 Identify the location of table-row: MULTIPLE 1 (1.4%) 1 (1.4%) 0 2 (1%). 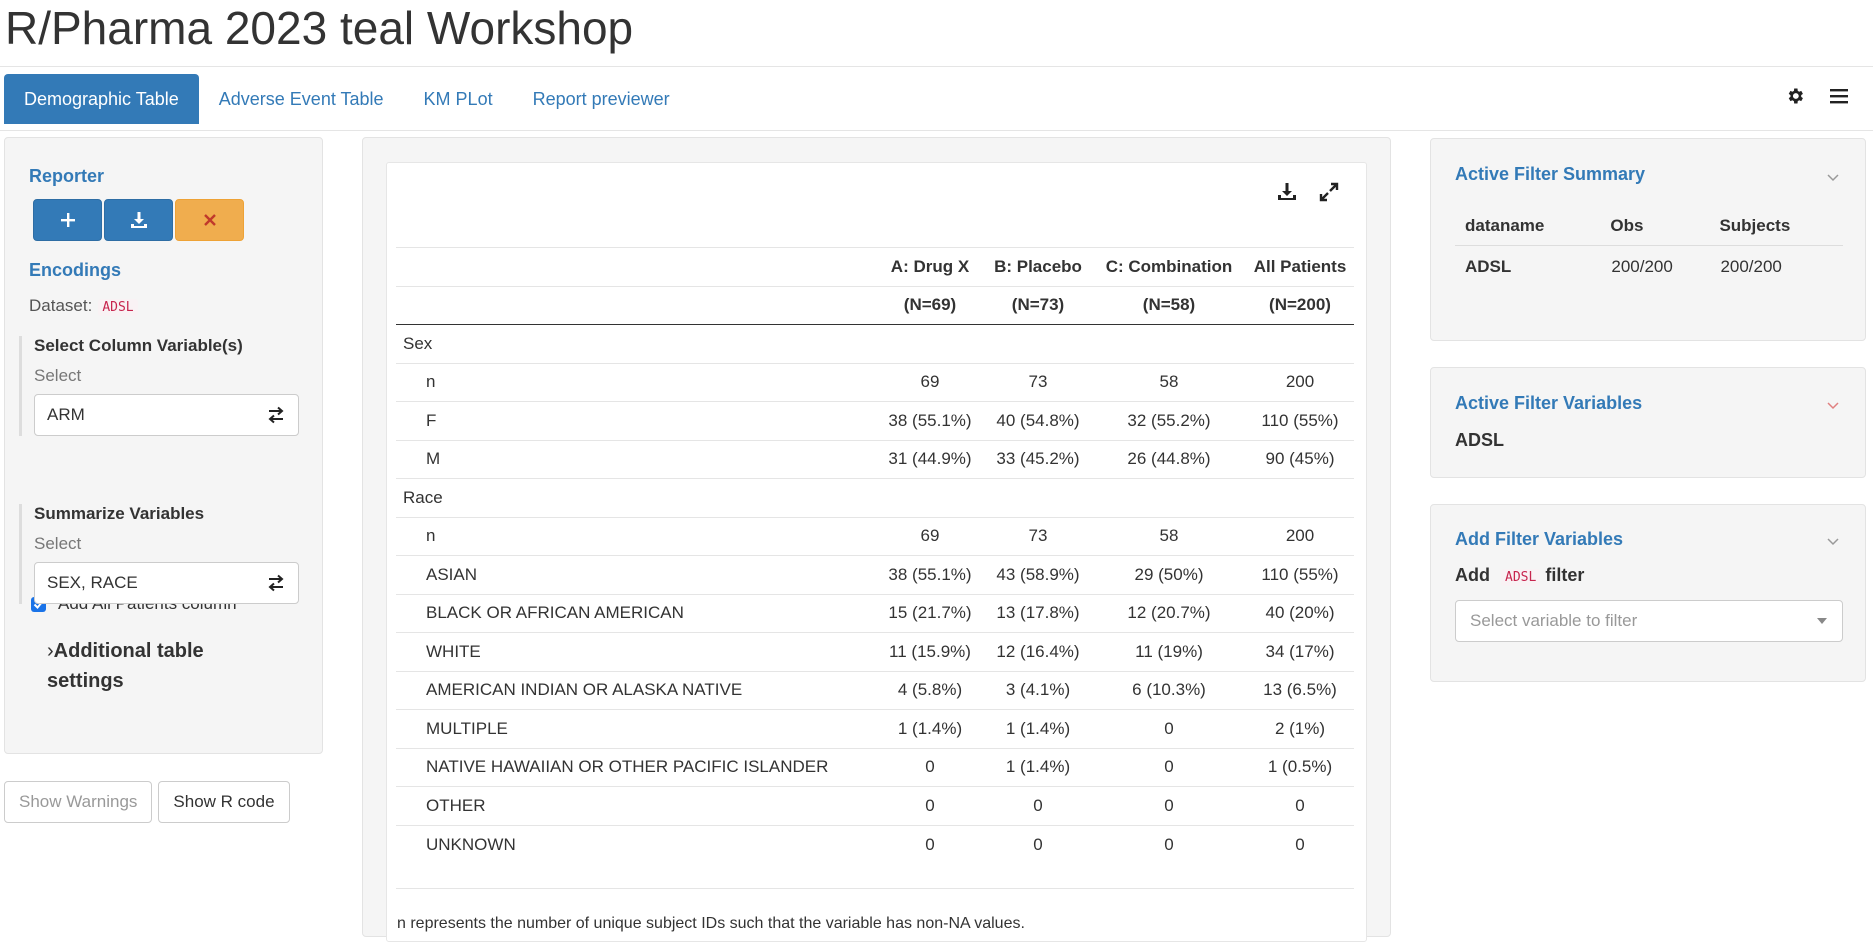
(875, 729).